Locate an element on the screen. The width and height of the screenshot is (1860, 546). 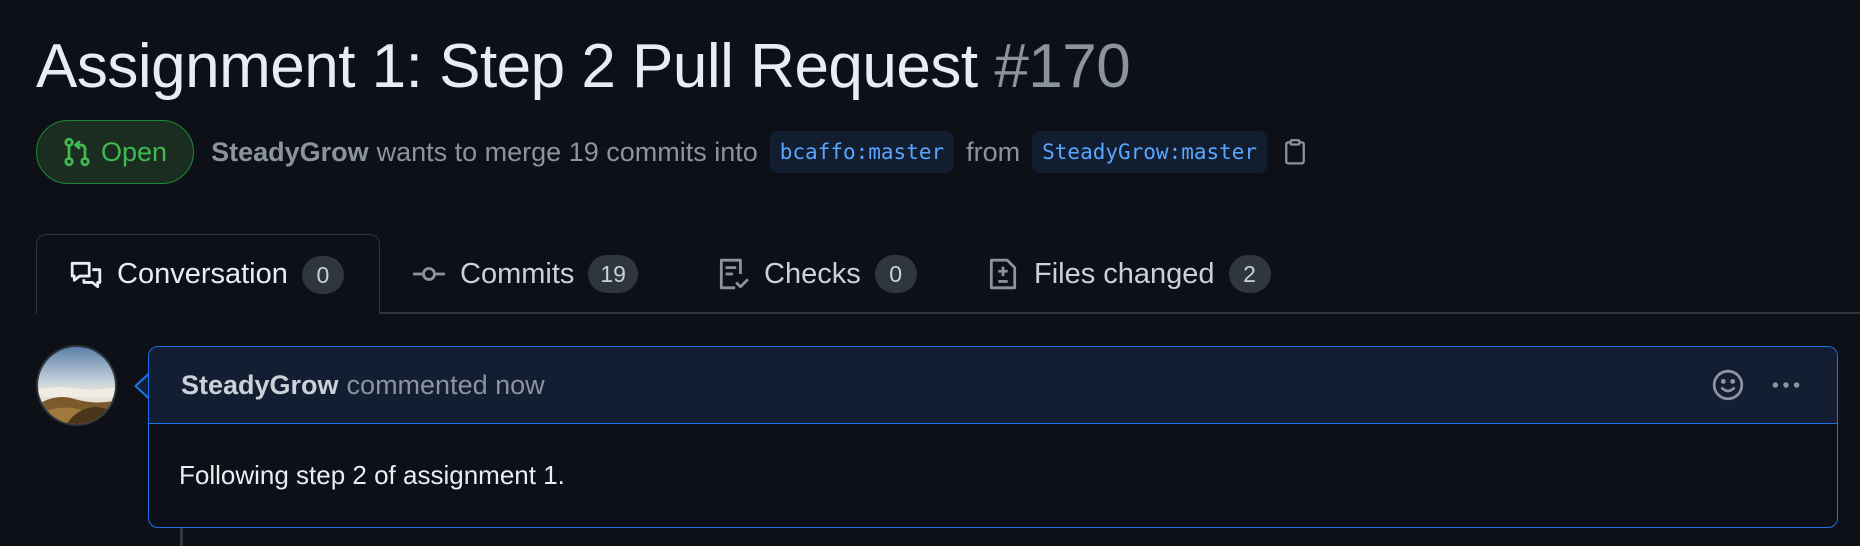
avatar-landscape-image is located at coordinates (76, 385).